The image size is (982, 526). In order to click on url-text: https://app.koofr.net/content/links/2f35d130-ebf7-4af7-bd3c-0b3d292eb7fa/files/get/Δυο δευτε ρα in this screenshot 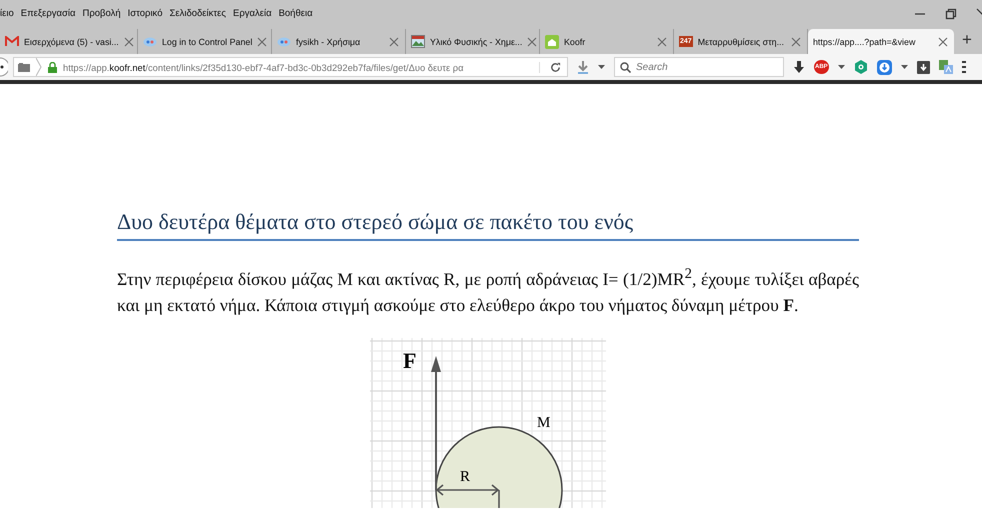, I will do `click(264, 67)`.